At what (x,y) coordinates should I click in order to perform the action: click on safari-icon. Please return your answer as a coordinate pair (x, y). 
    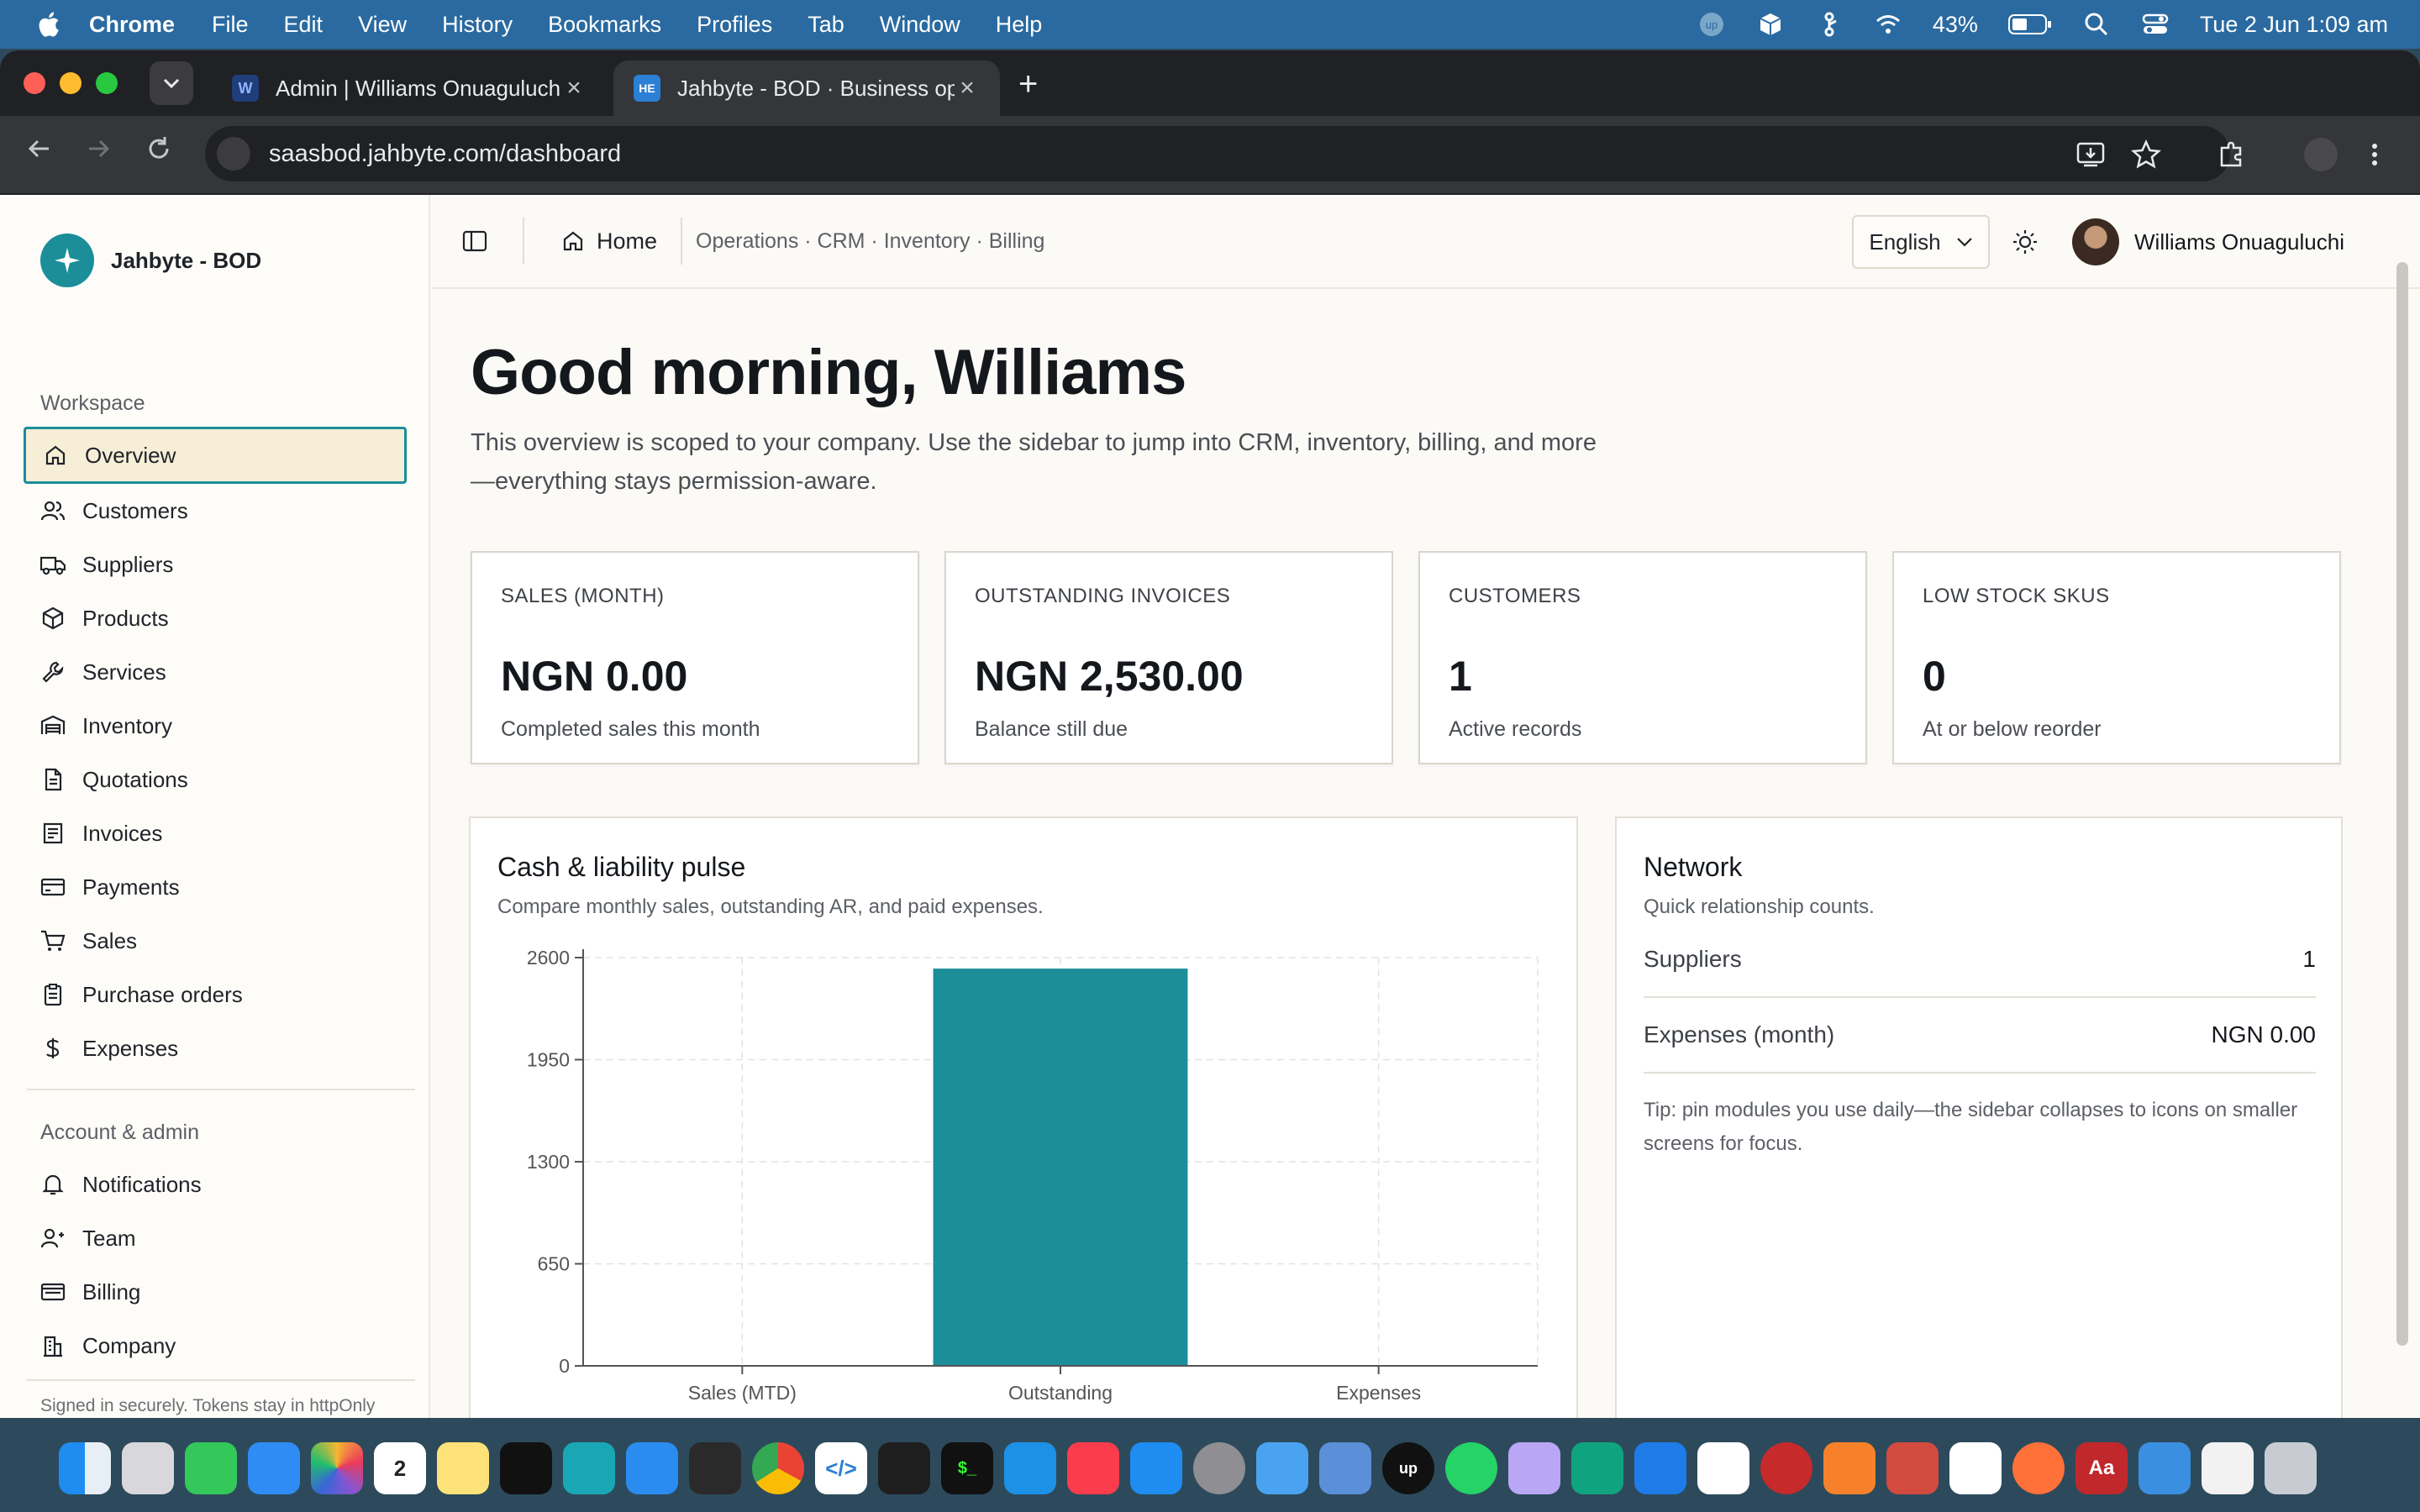
    Looking at the image, I should click on (652, 1468).